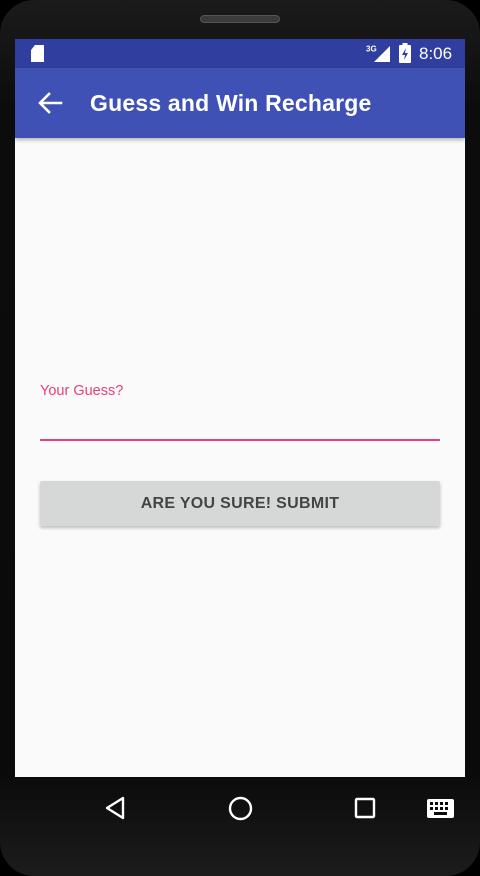 This screenshot has width=480, height=876. Describe the element at coordinates (371, 49) in the screenshot. I see `network-type-label: 3G` at that location.